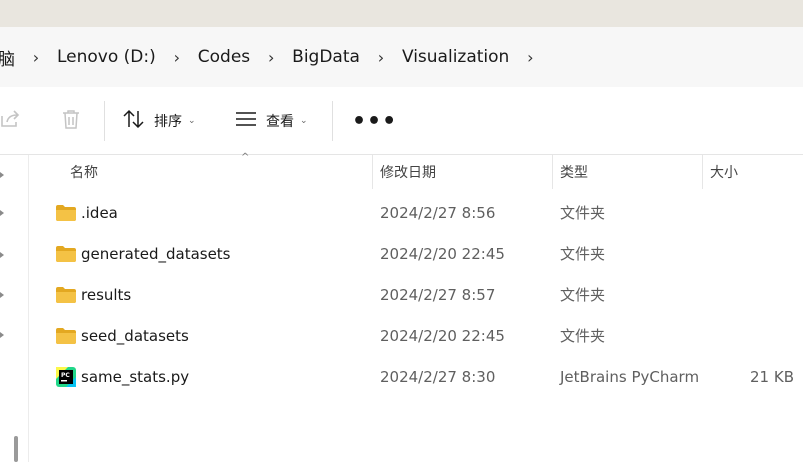 Image resolution: width=803 pixels, height=462 pixels. Describe the element at coordinates (465, 172) in the screenshot. I see `column-header-date: 修改日期` at that location.